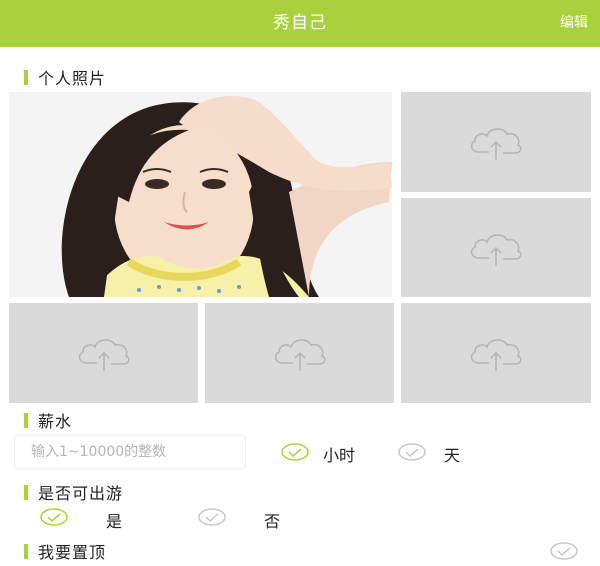  I want to click on top-section-header: 我要置顶, so click(65, 551).